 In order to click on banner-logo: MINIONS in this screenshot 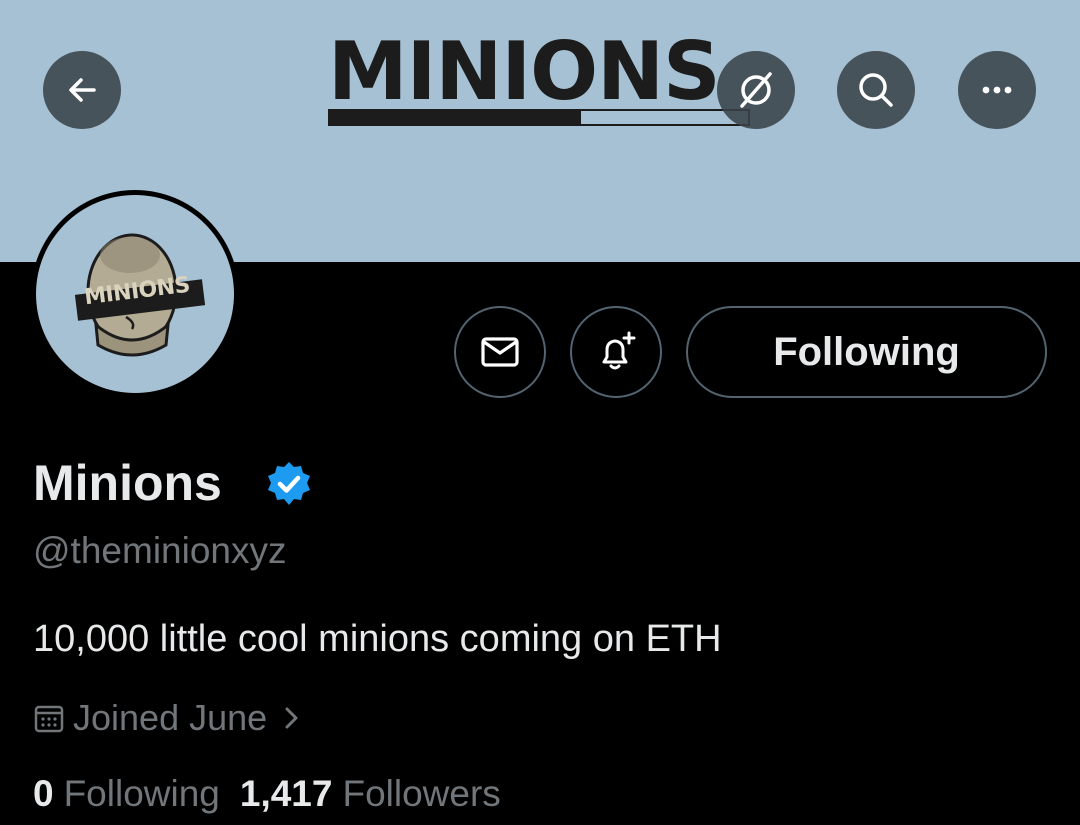, I will do `click(538, 77)`.